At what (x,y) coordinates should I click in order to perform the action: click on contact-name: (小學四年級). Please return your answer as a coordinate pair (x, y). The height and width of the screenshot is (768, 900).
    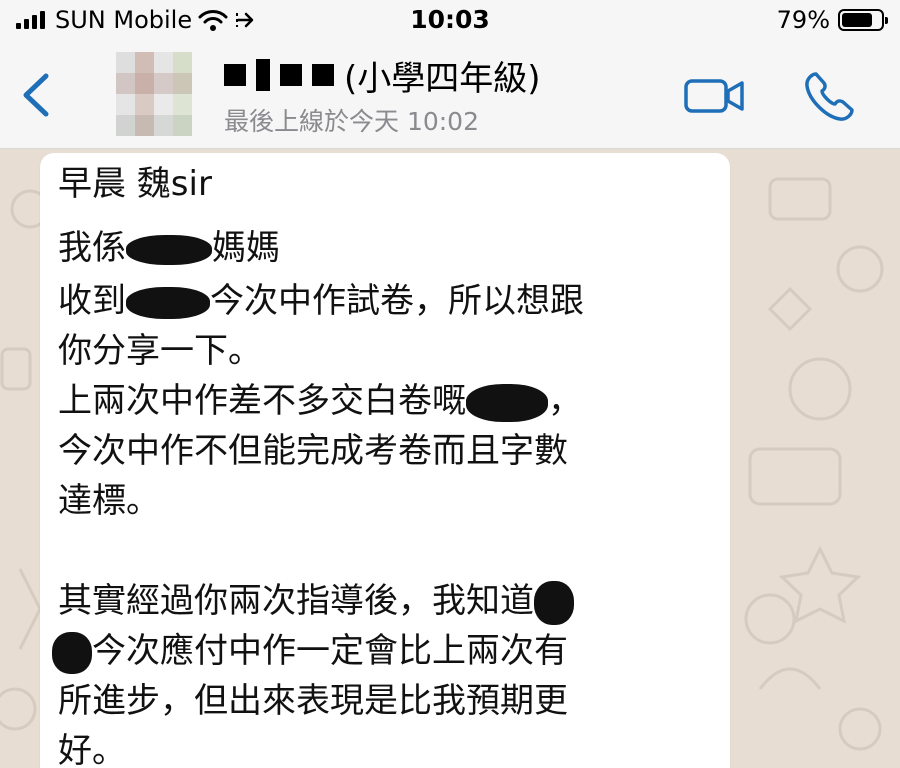
    Looking at the image, I should click on (382, 76).